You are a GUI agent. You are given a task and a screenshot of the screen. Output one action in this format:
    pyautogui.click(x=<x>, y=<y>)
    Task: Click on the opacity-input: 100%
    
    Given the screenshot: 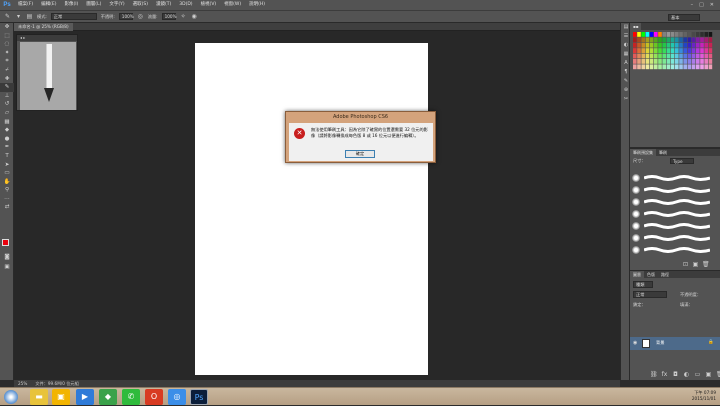 What is the action you would take?
    pyautogui.click(x=126, y=16)
    